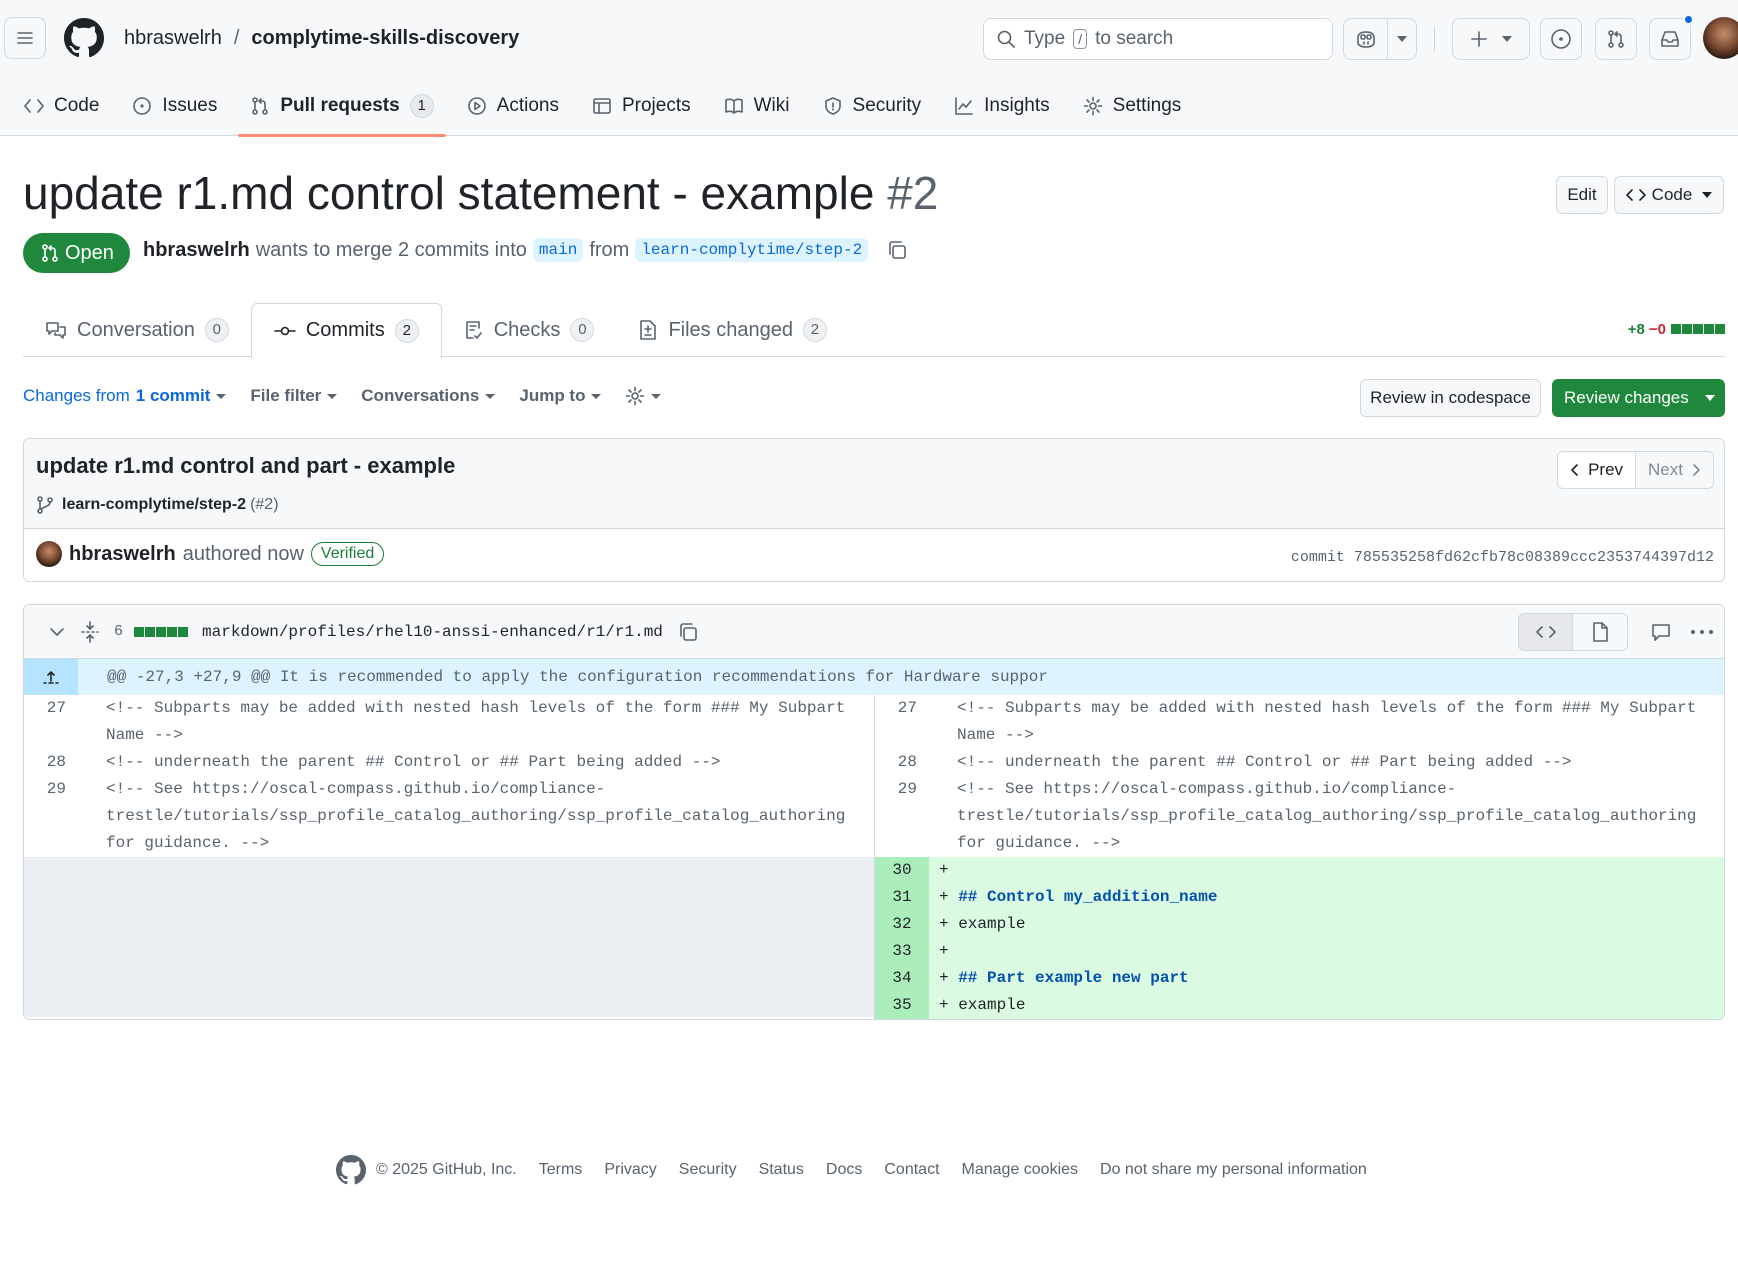 The image size is (1738, 1266). Describe the element at coordinates (513, 106) in the screenshot. I see `tab-actions: Actions` at that location.